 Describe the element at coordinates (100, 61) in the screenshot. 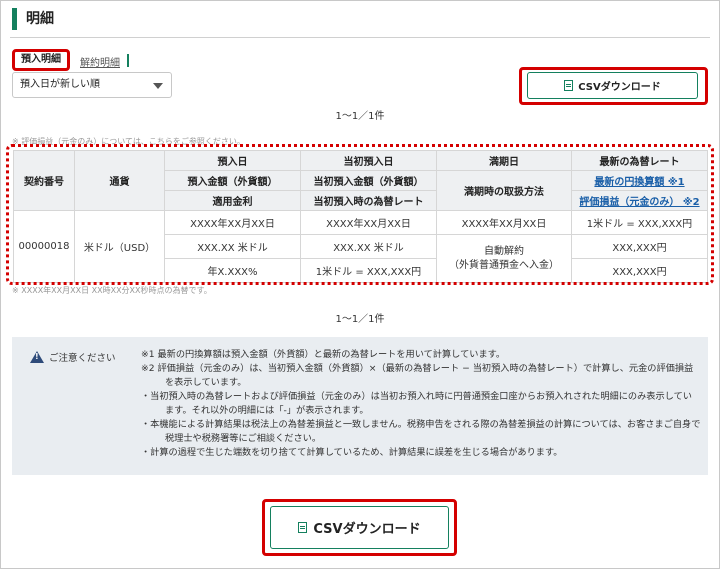

I see `tab-cancellation-details: 解約明細` at that location.